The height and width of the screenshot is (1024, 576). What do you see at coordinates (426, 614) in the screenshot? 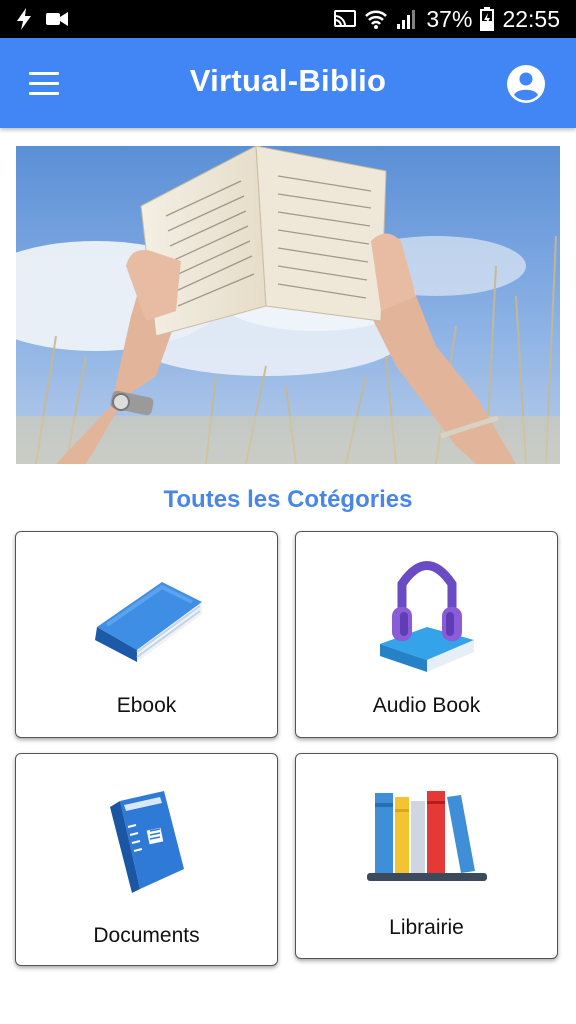
I see `headphones-on-book-icon` at bounding box center [426, 614].